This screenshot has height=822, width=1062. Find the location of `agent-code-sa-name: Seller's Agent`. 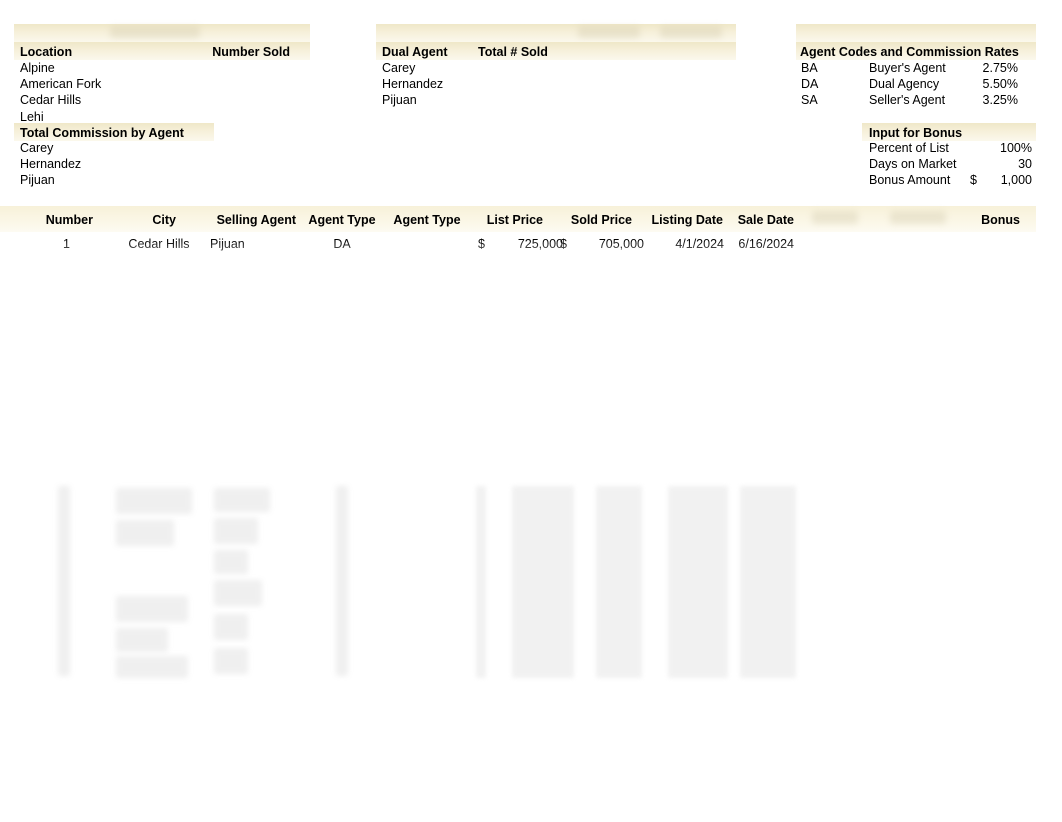

agent-code-sa-name: Seller's Agent is located at coordinates (907, 100).